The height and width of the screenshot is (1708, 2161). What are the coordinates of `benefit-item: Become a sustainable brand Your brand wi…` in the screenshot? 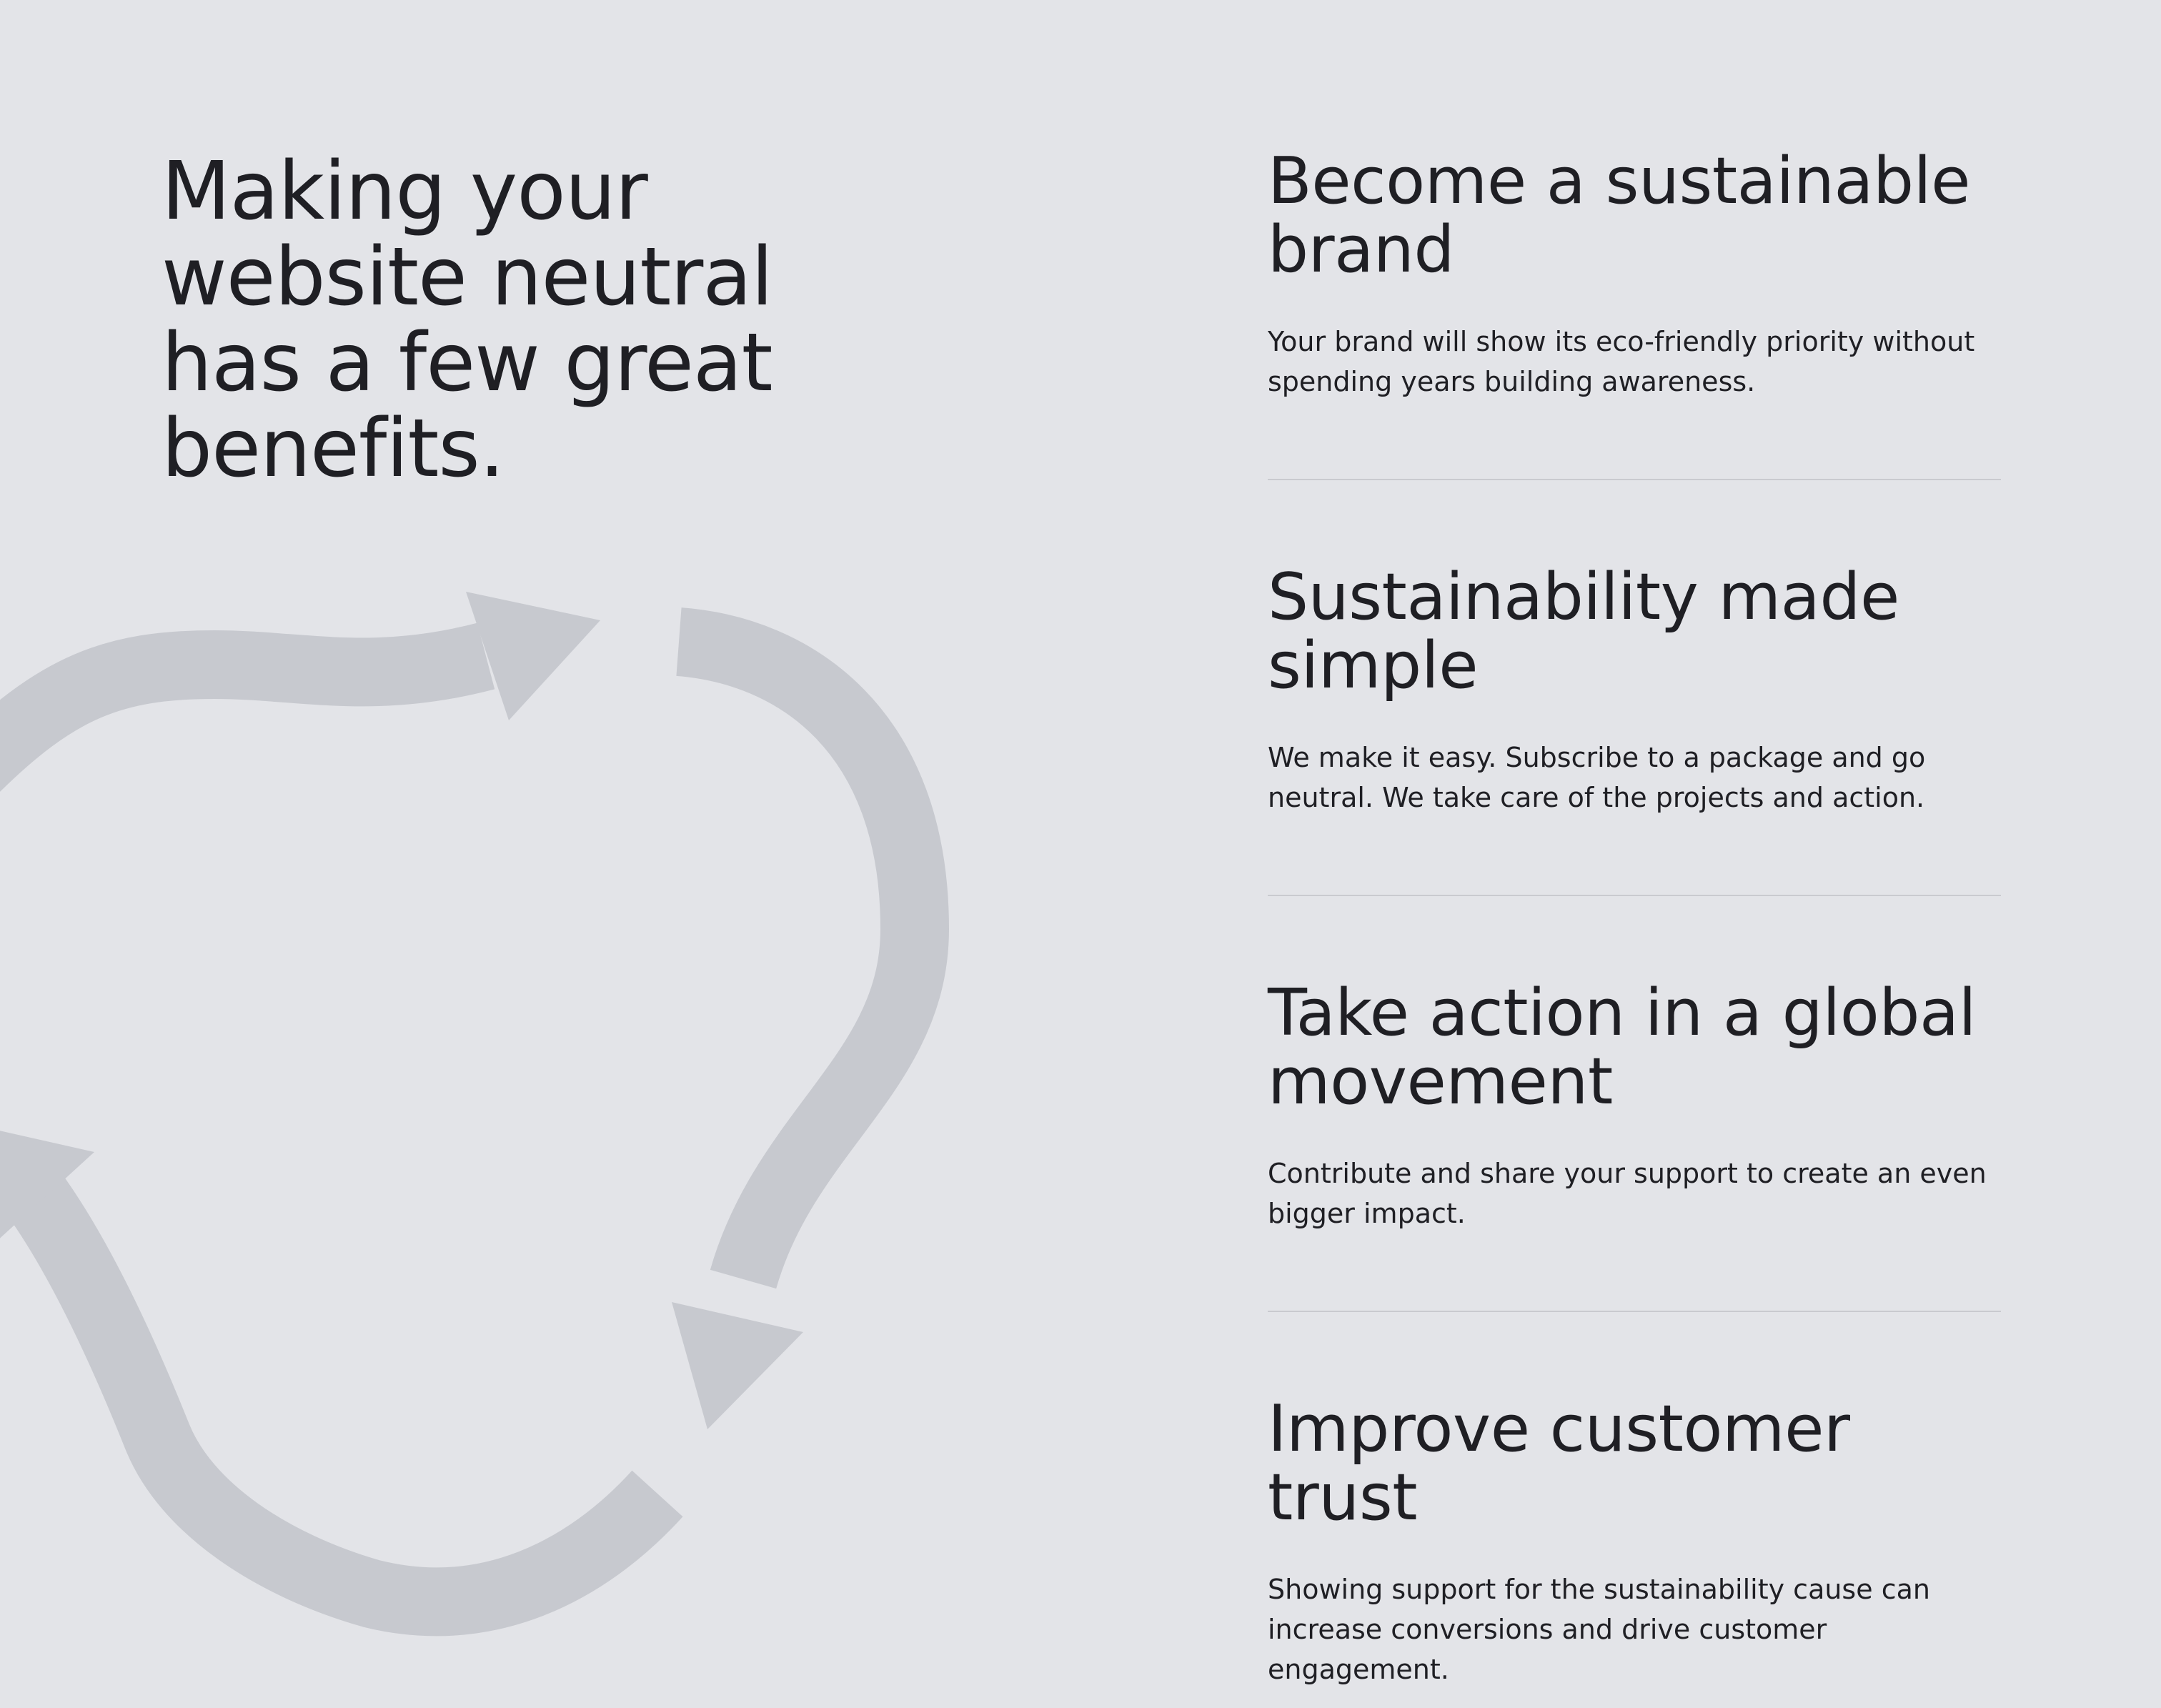 It's located at (1634, 275).